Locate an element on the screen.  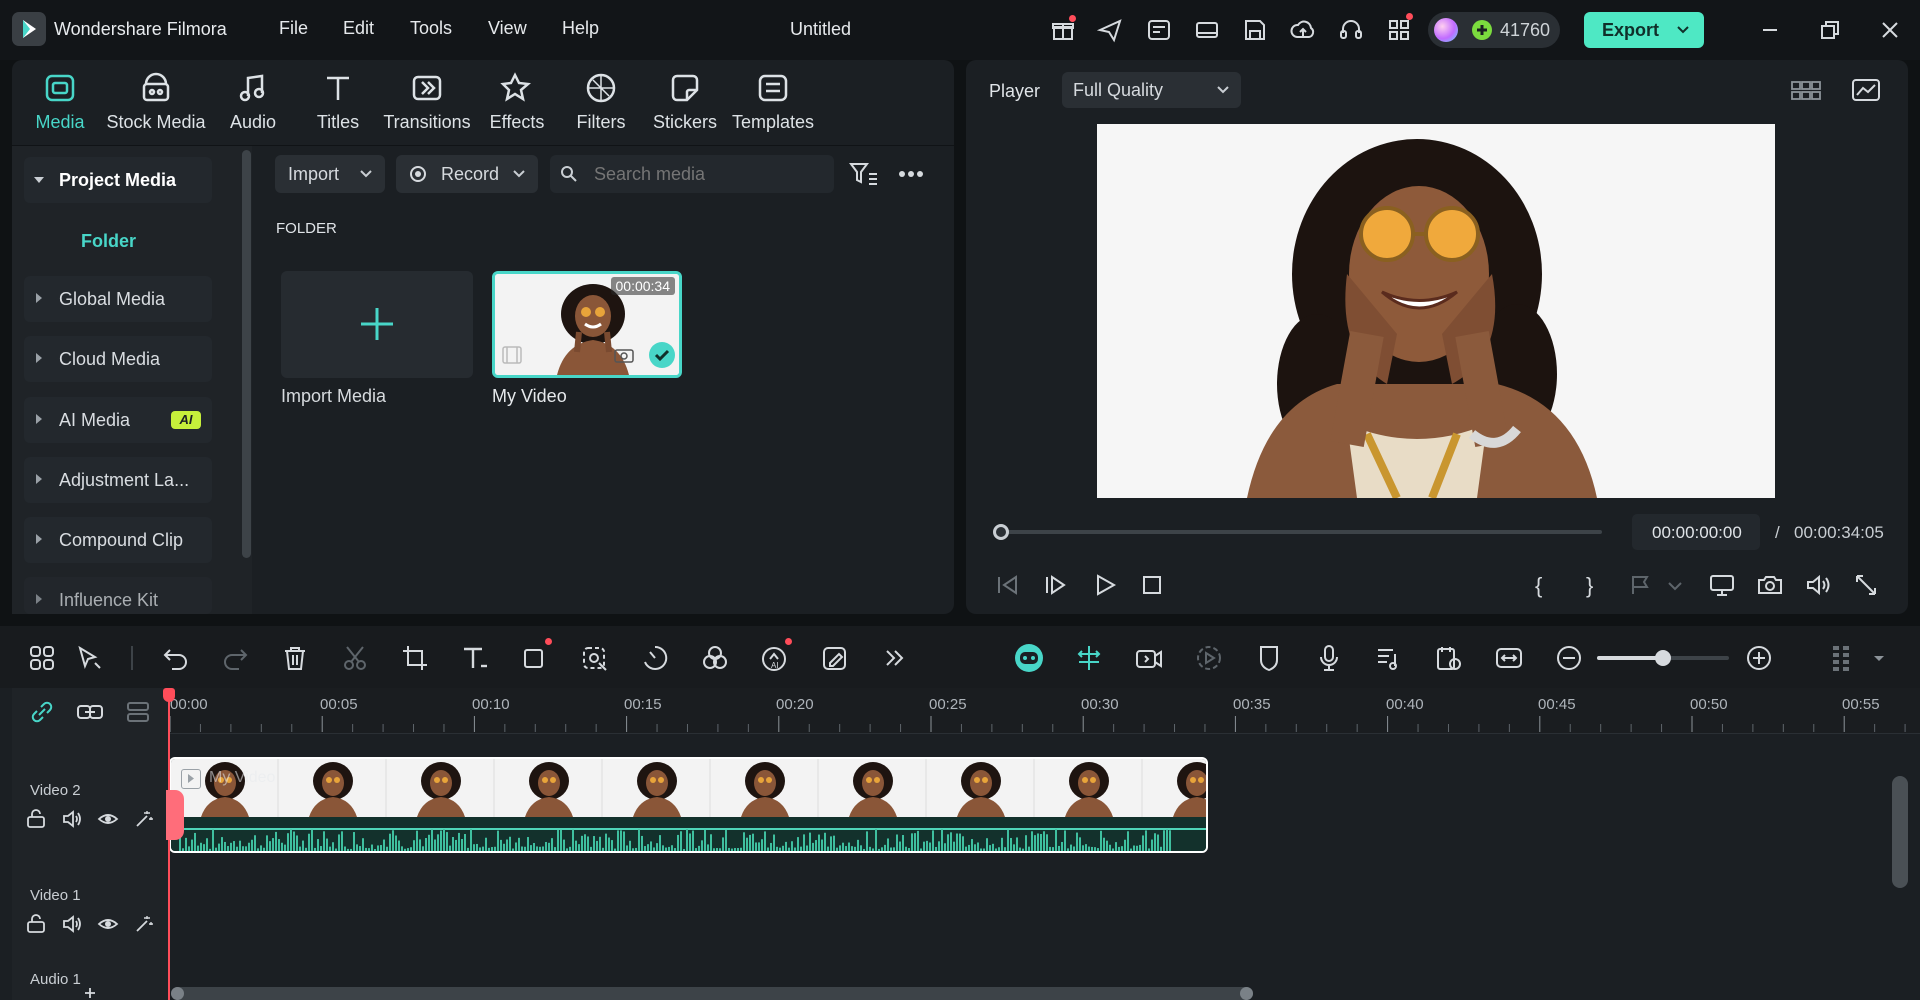
link-icon is located at coordinates (42, 712).